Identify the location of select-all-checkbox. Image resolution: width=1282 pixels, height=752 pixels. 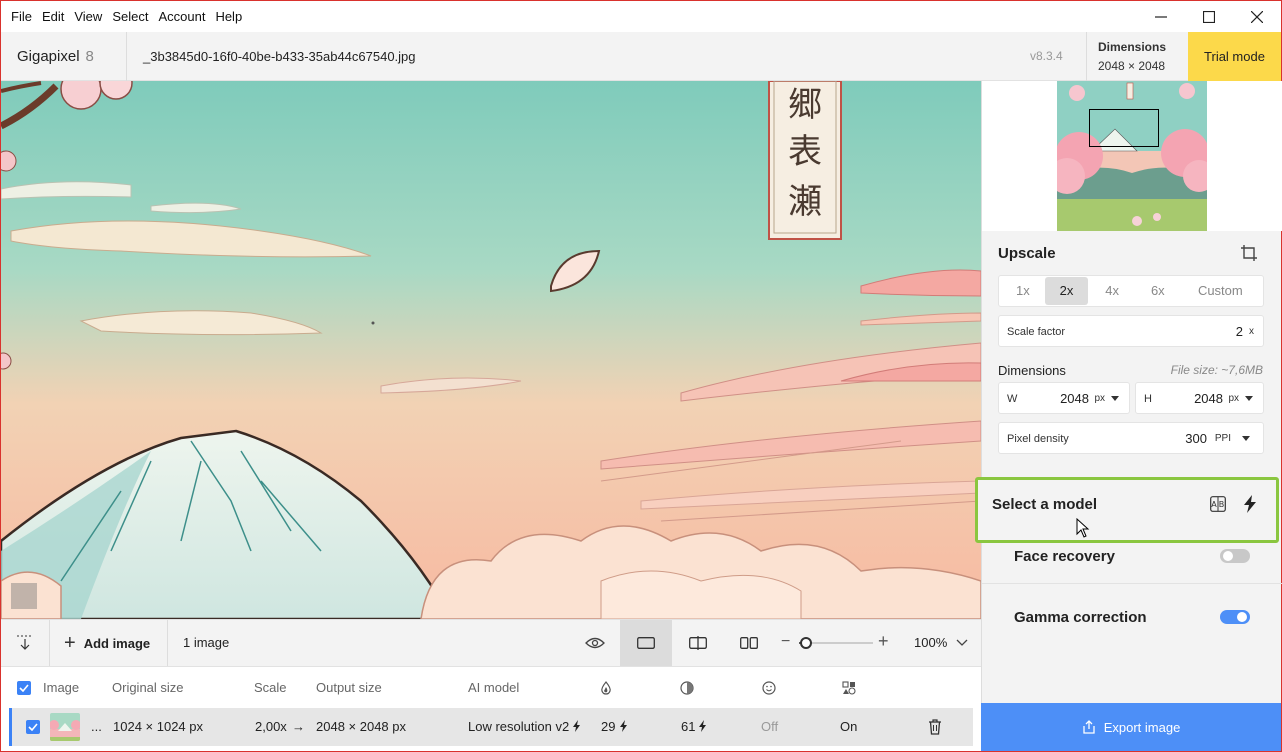
(24, 688).